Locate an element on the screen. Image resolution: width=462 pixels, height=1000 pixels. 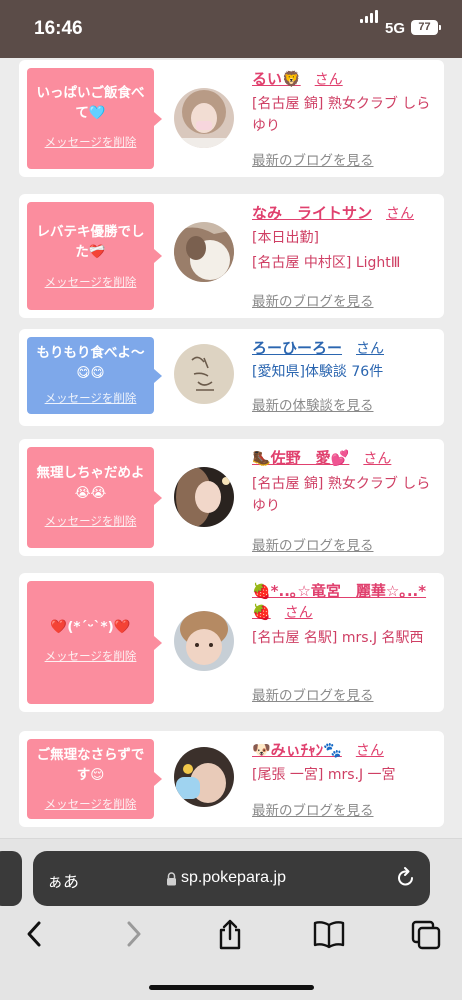
message-text: ❤️(*´ᵕ`*)❤️ is located at coordinates (90, 627).